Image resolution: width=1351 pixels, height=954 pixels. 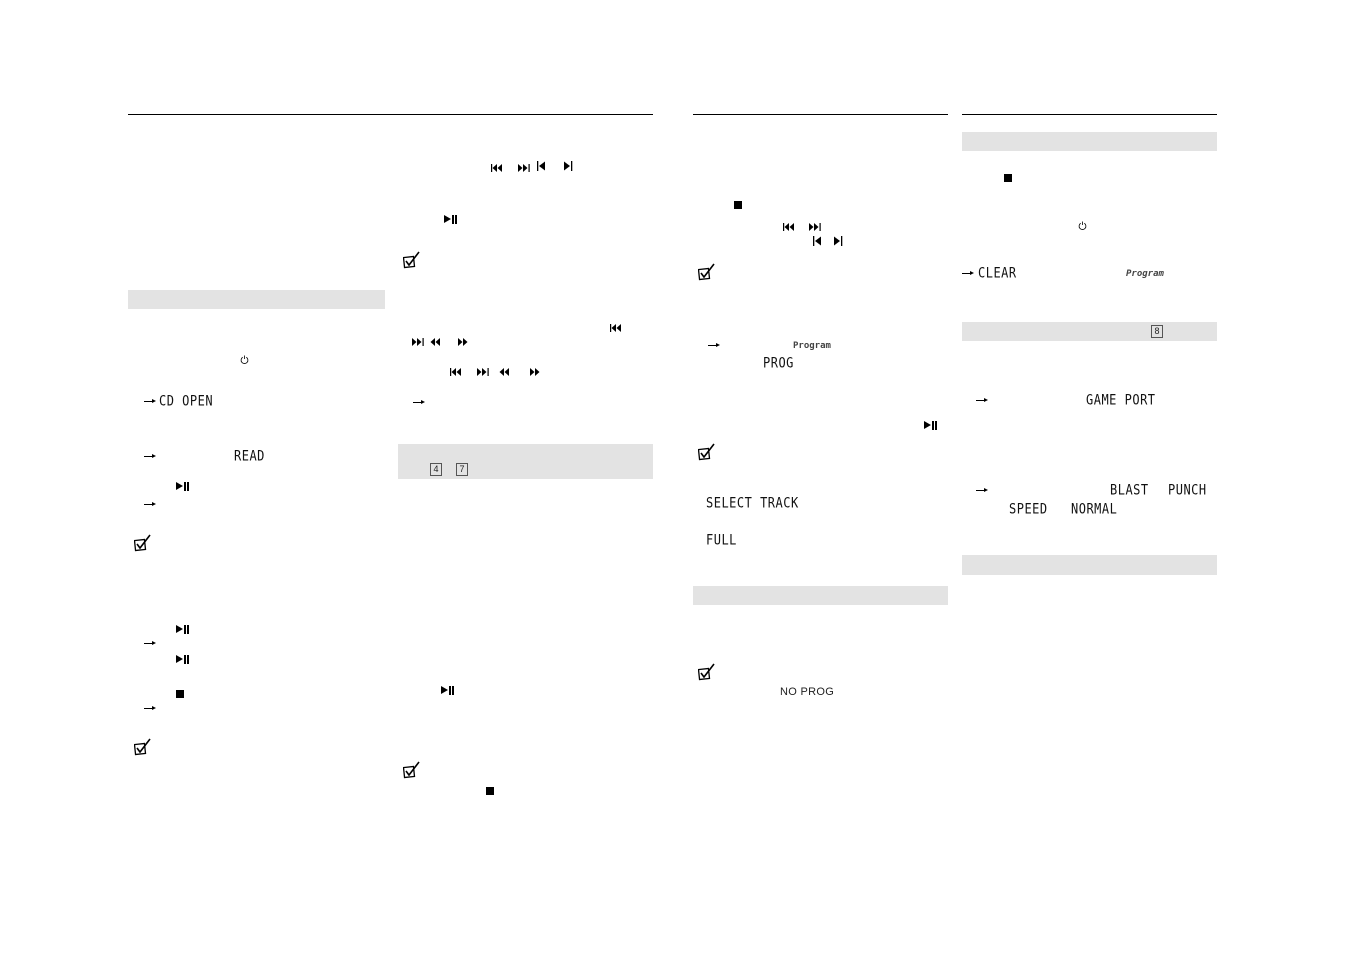 What do you see at coordinates (249, 456) in the screenshot?
I see `display-read: READ` at bounding box center [249, 456].